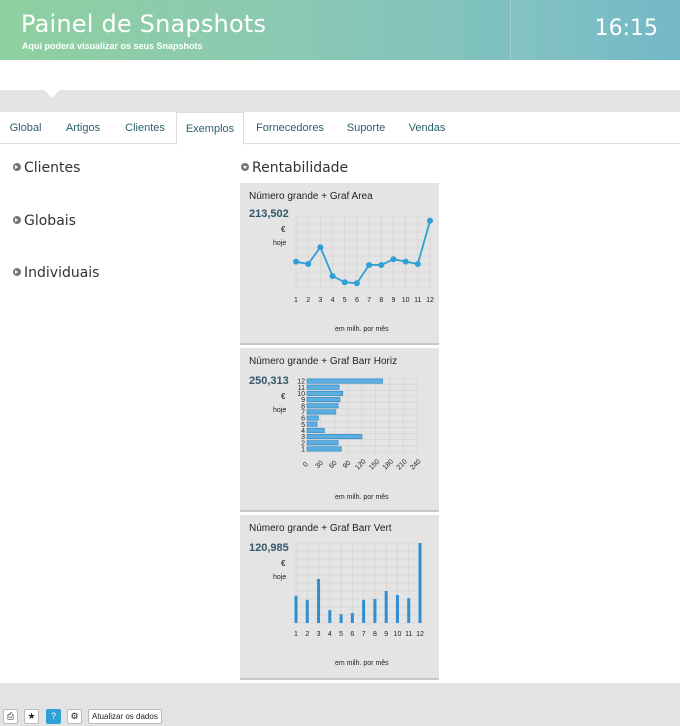 This screenshot has height=726, width=680. I want to click on x-tick-label: 4, so click(333, 300).